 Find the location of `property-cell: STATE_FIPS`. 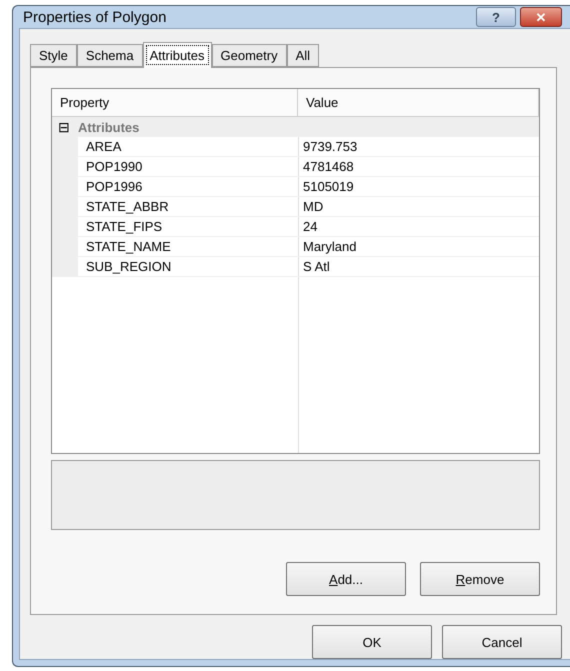

property-cell: STATE_FIPS is located at coordinates (175, 227).